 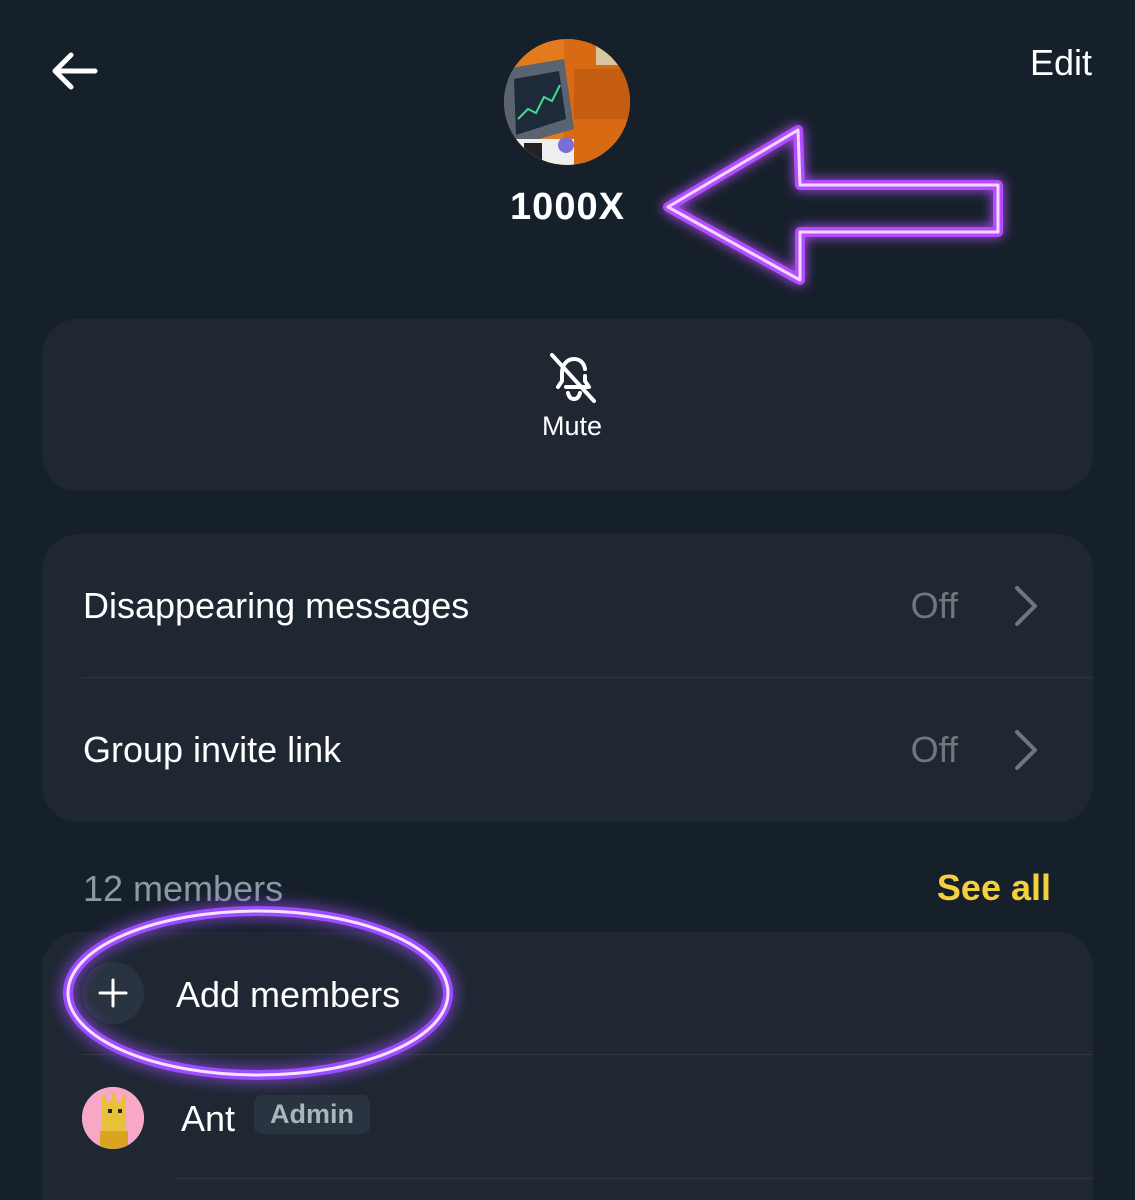 I want to click on member-name: Ant, so click(x=208, y=1118).